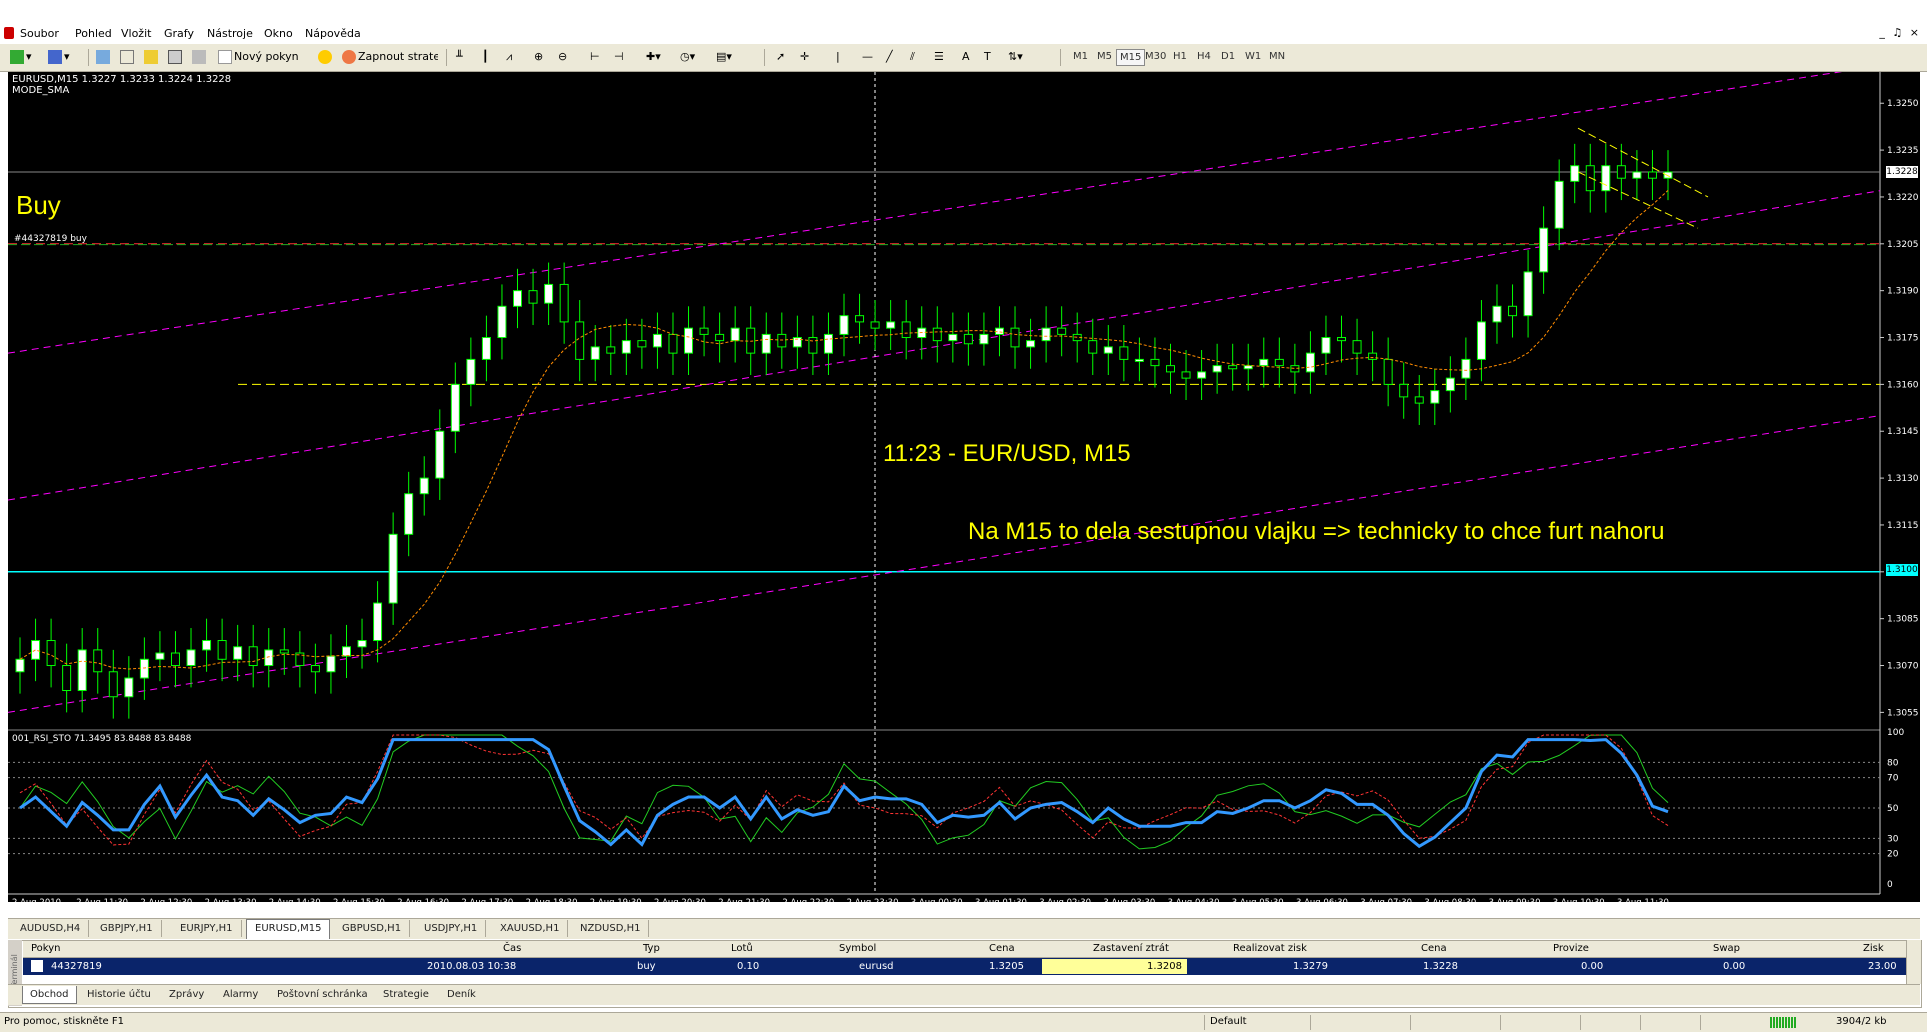 The height and width of the screenshot is (1032, 1927). I want to click on periods-icon: ◷▾, so click(687, 57).